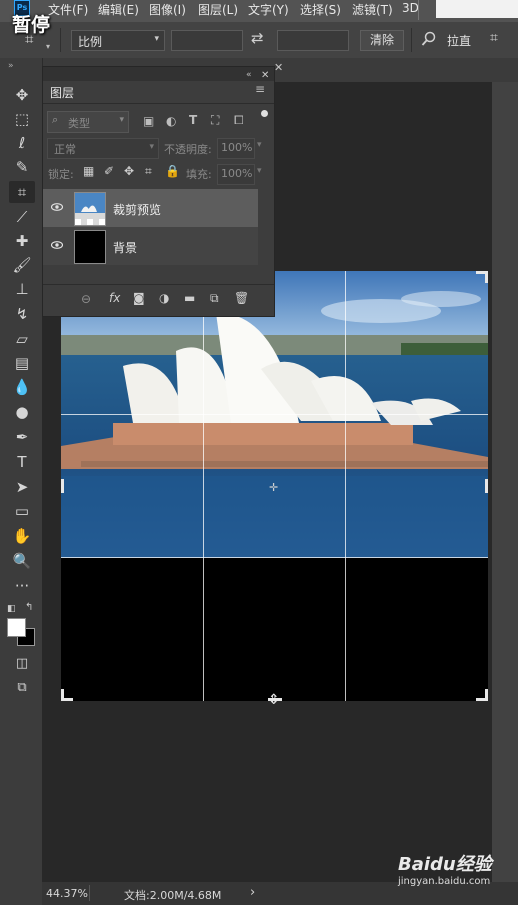  Describe the element at coordinates (148, 121) in the screenshot. I see `filter-pixel-icon: ▣` at that location.